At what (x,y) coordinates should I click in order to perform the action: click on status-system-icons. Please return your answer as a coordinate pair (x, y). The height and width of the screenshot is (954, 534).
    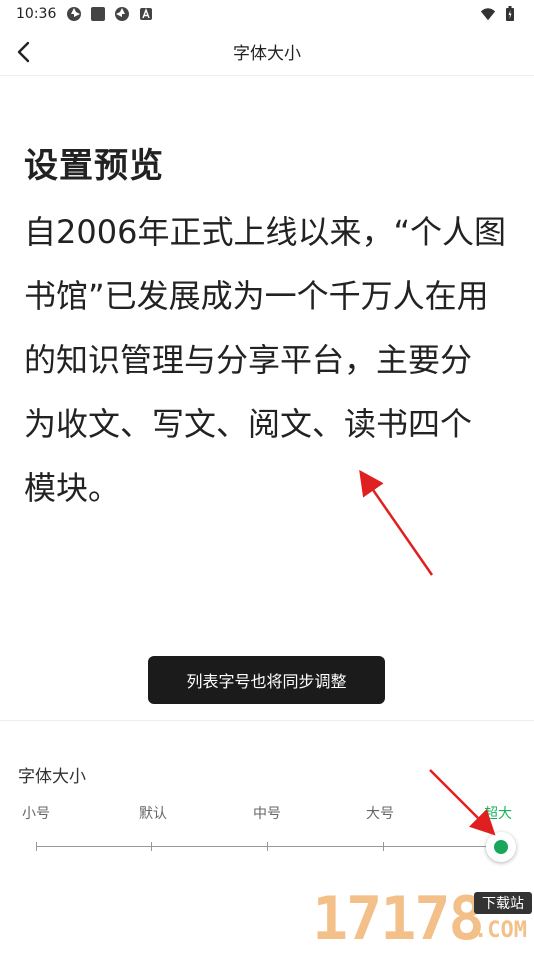
    Looking at the image, I should click on (499, 14).